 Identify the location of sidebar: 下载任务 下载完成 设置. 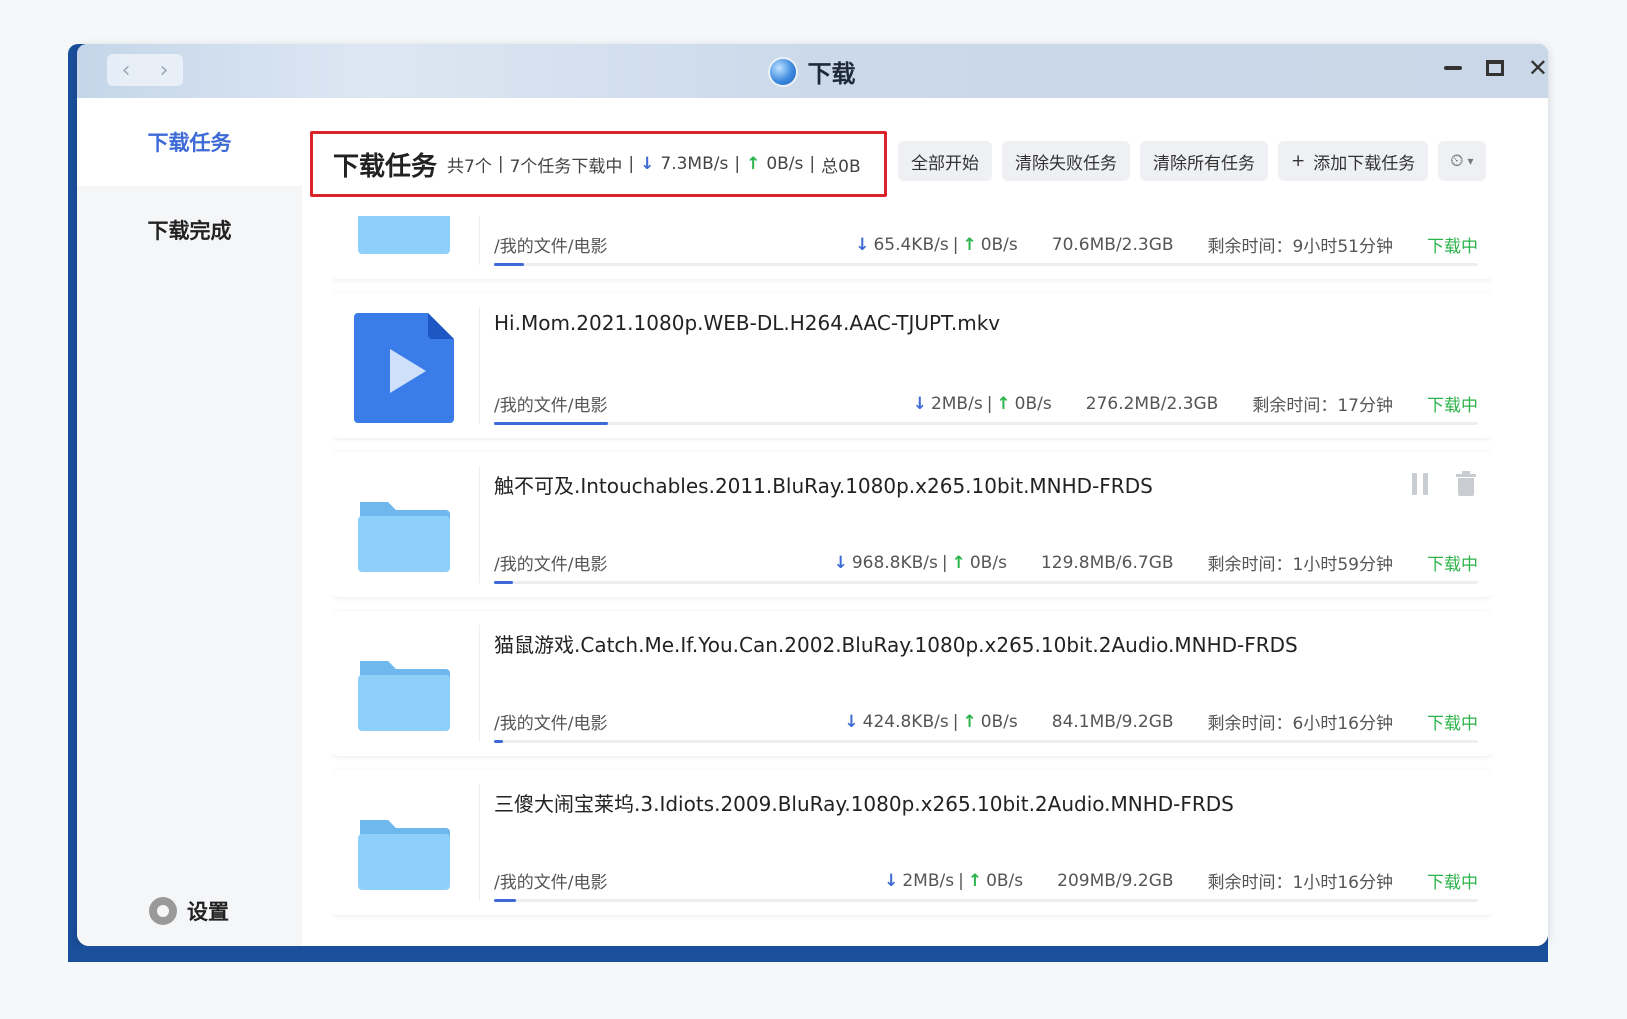
(189, 522).